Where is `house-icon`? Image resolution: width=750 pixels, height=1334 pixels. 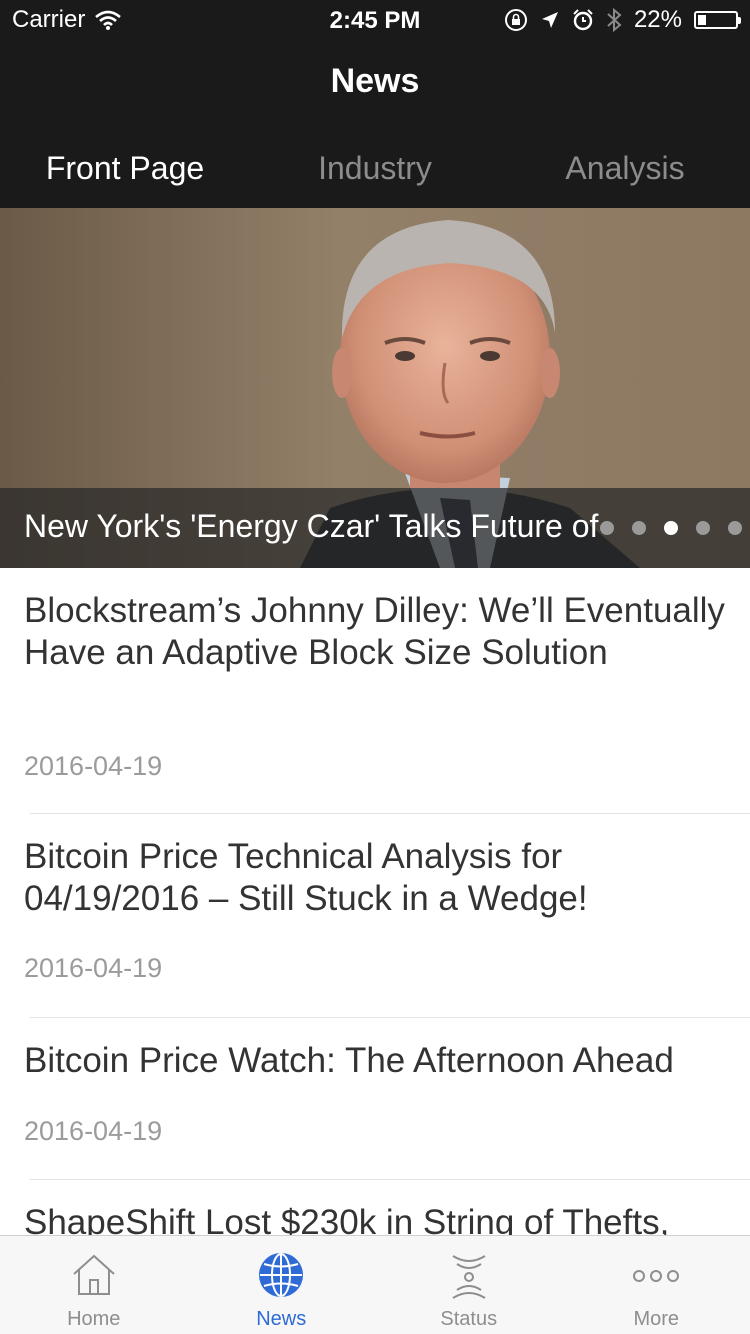 house-icon is located at coordinates (94, 1274).